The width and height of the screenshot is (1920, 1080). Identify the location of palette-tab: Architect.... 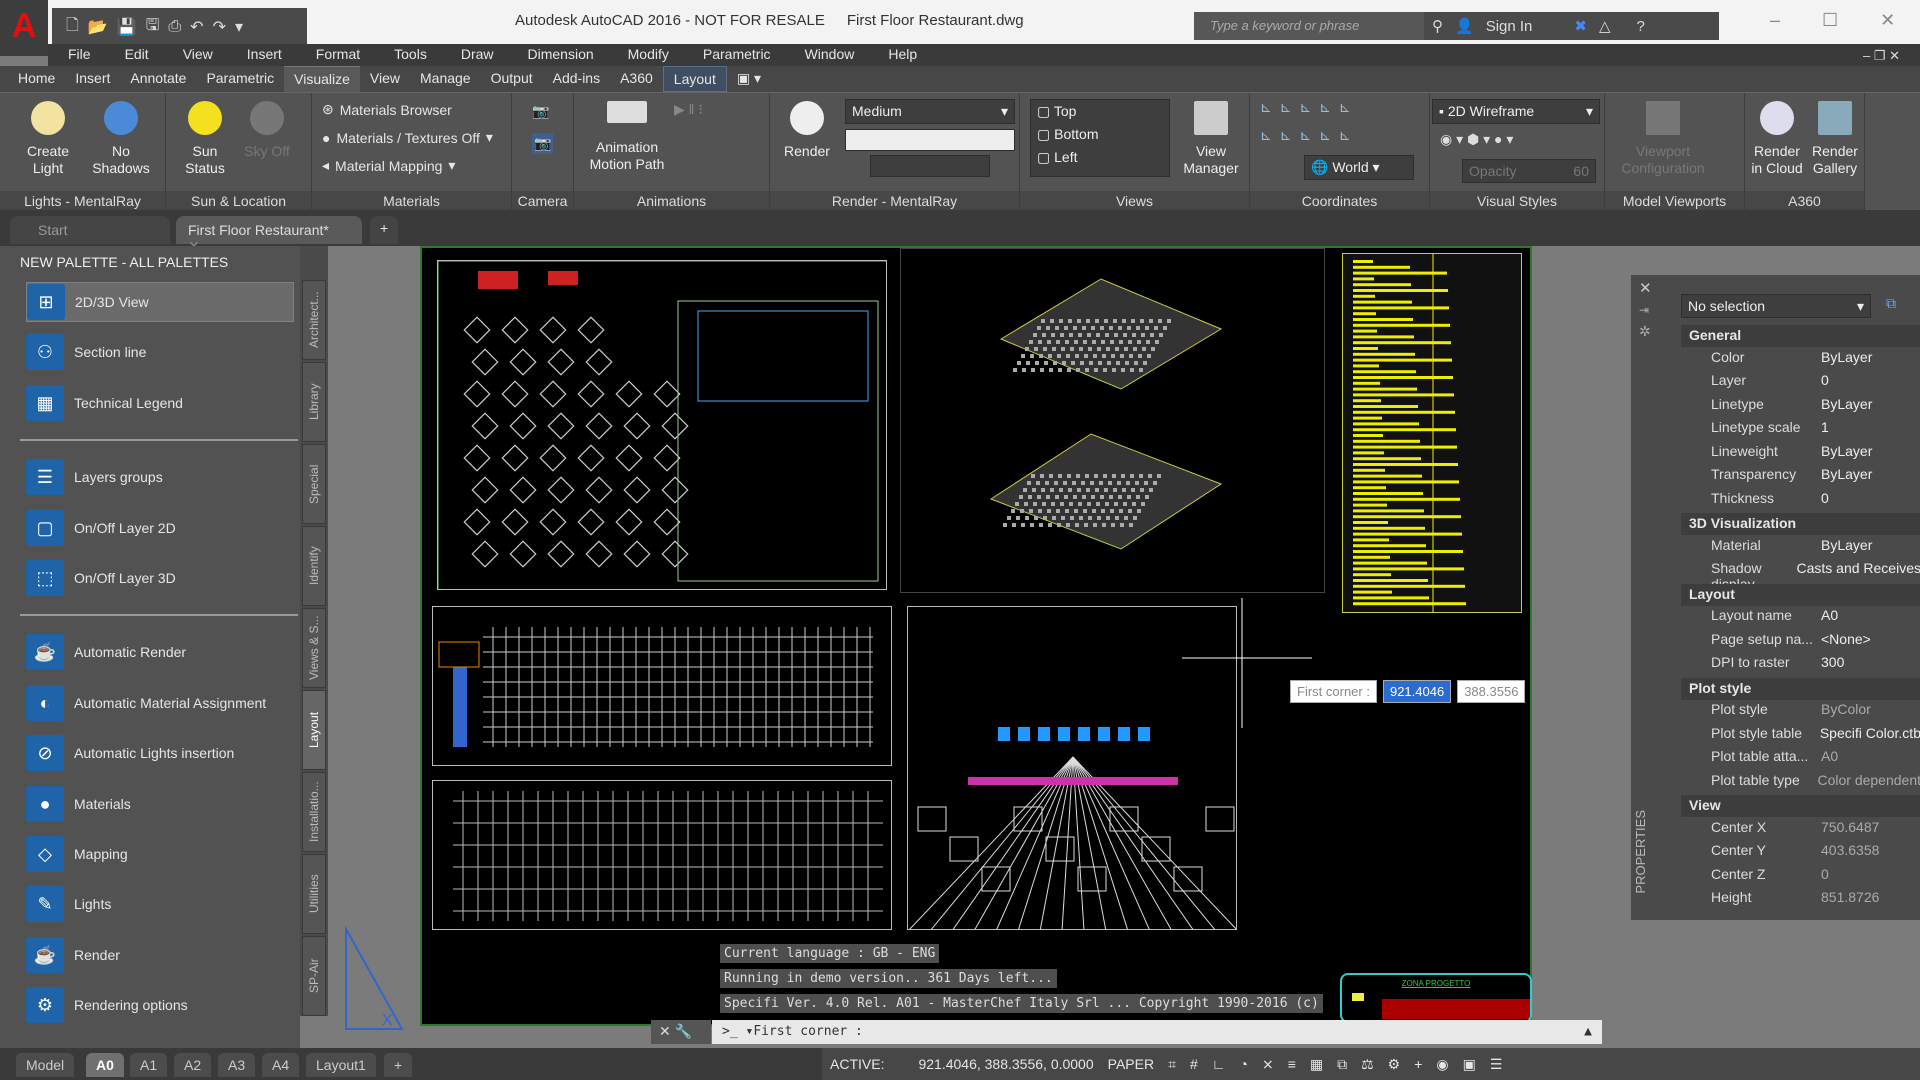
(314, 320).